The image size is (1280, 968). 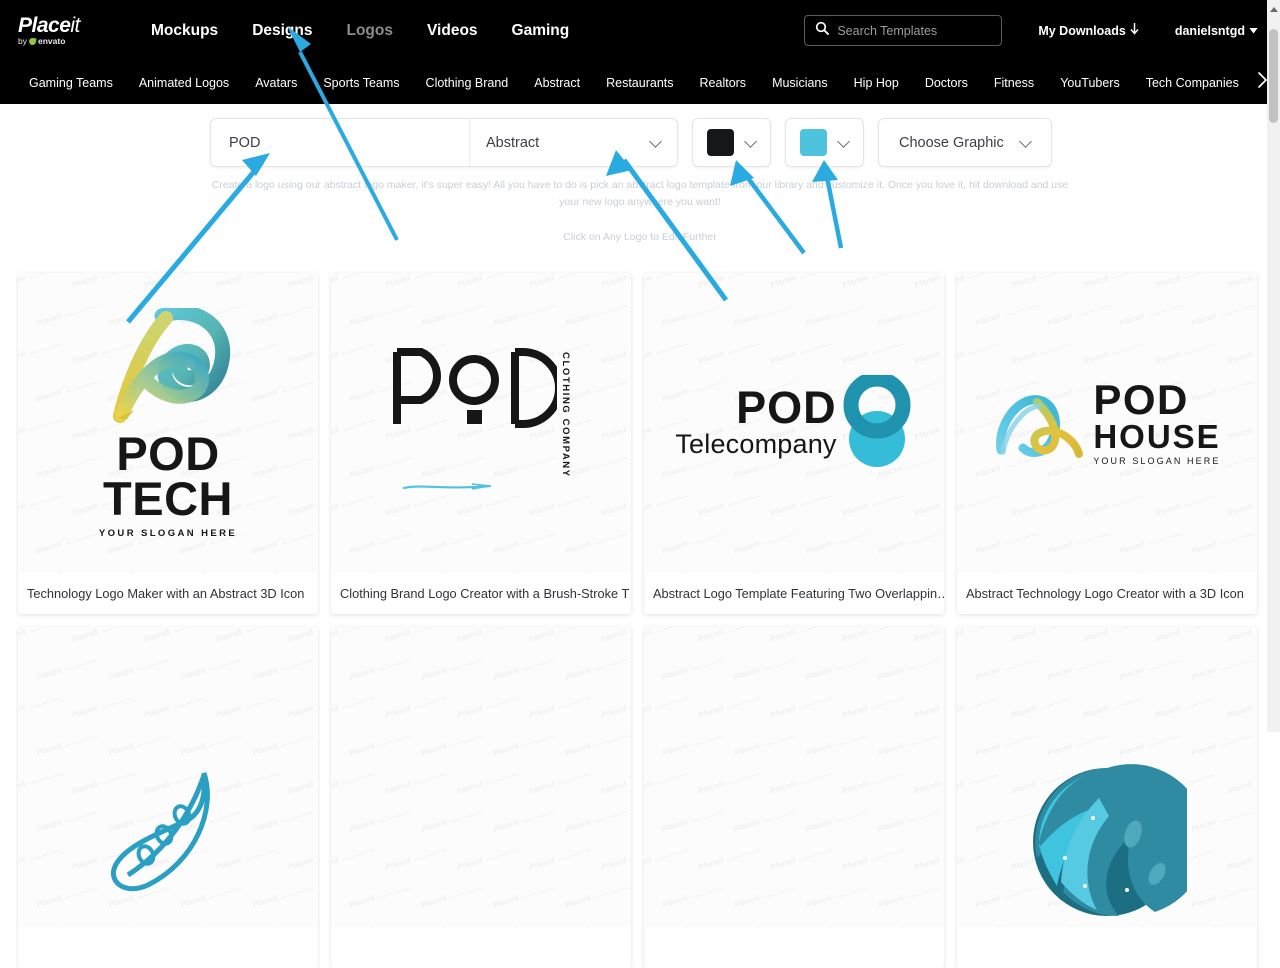 What do you see at coordinates (723, 83) in the screenshot?
I see `category-realtors: Realtors` at bounding box center [723, 83].